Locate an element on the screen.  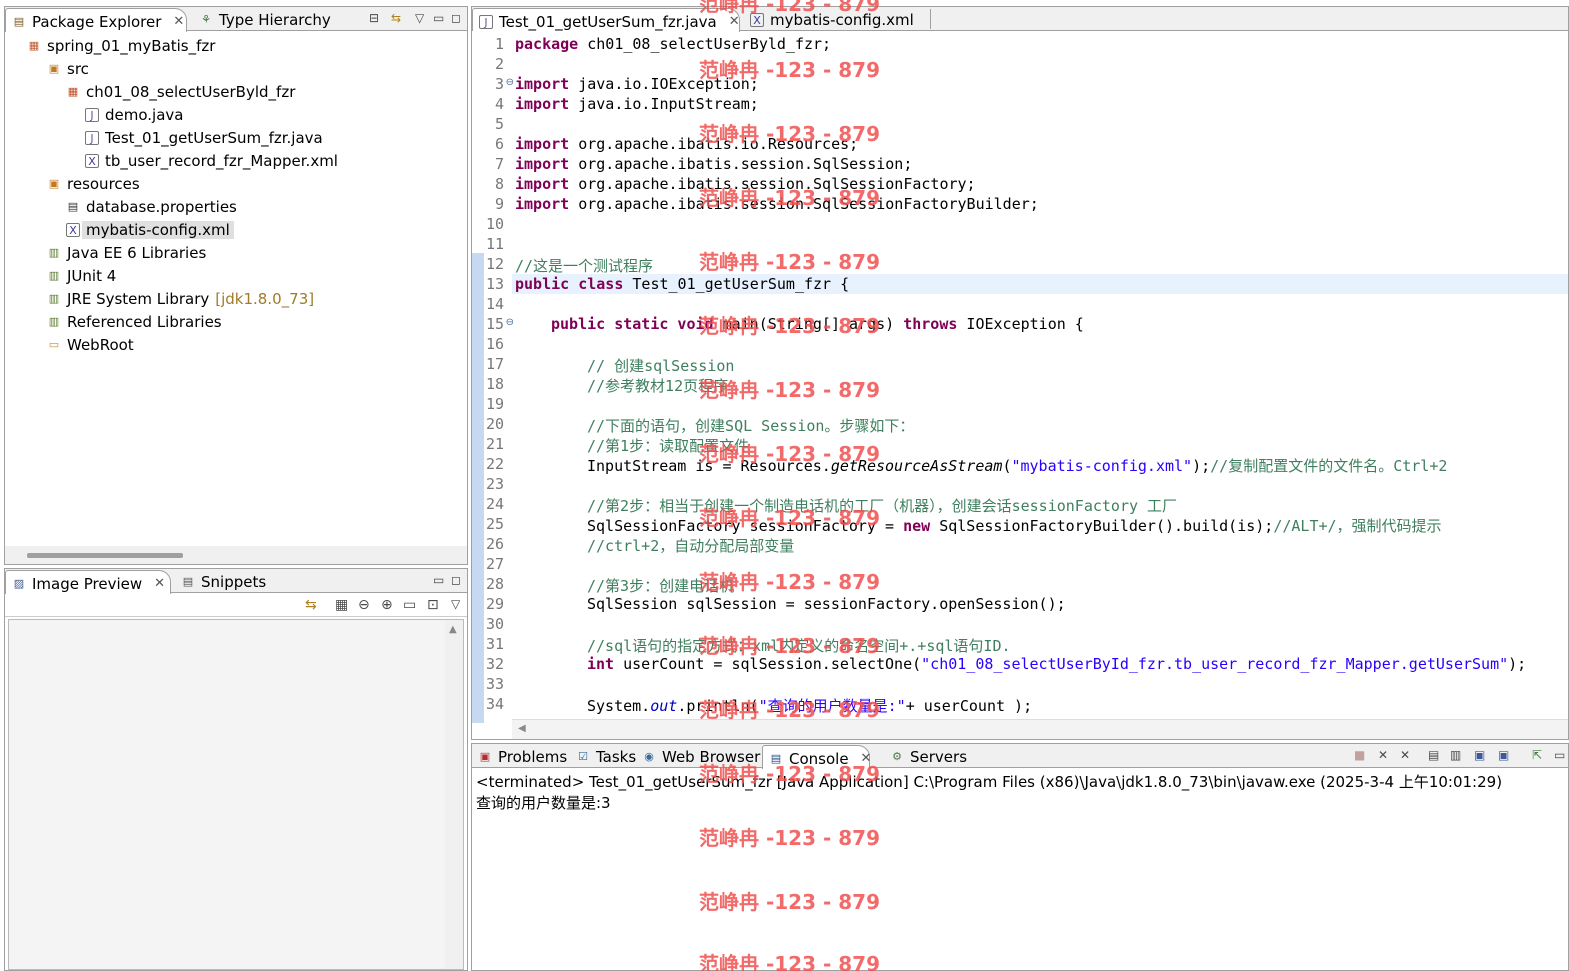
tab-type-hierarchy: ⚘ Type Hierarchy is located at coordinates (266, 19).